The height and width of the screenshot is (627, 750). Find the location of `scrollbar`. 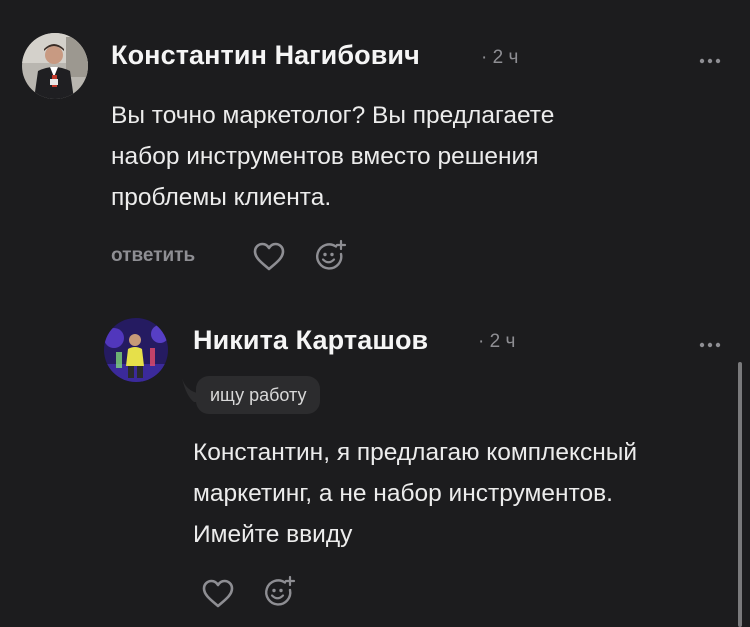

scrollbar is located at coordinates (740, 494).